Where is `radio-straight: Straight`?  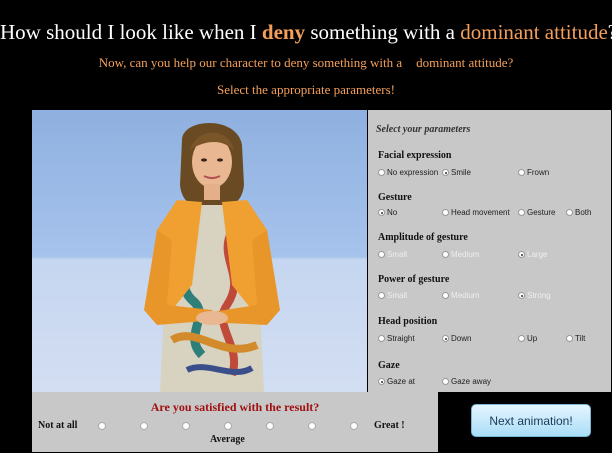
radio-straight: Straight is located at coordinates (396, 338).